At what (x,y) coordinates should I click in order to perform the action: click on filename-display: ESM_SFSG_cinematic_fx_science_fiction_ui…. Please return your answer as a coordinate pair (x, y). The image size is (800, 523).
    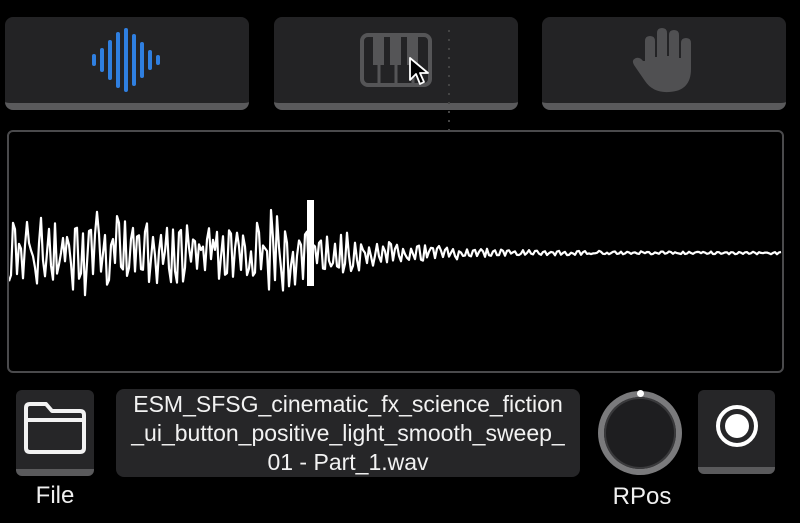
    Looking at the image, I should click on (348, 433).